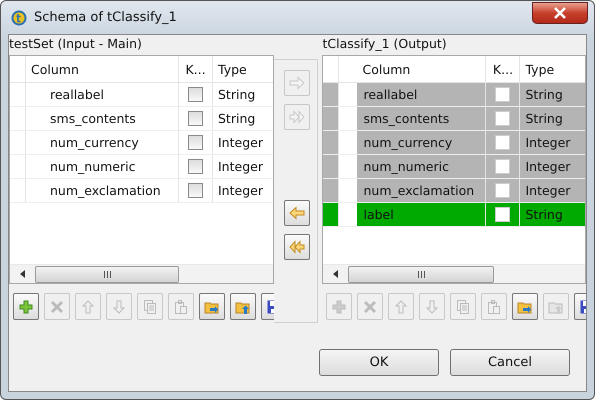  Describe the element at coordinates (421, 214) in the screenshot. I see `table-cell: label` at that location.